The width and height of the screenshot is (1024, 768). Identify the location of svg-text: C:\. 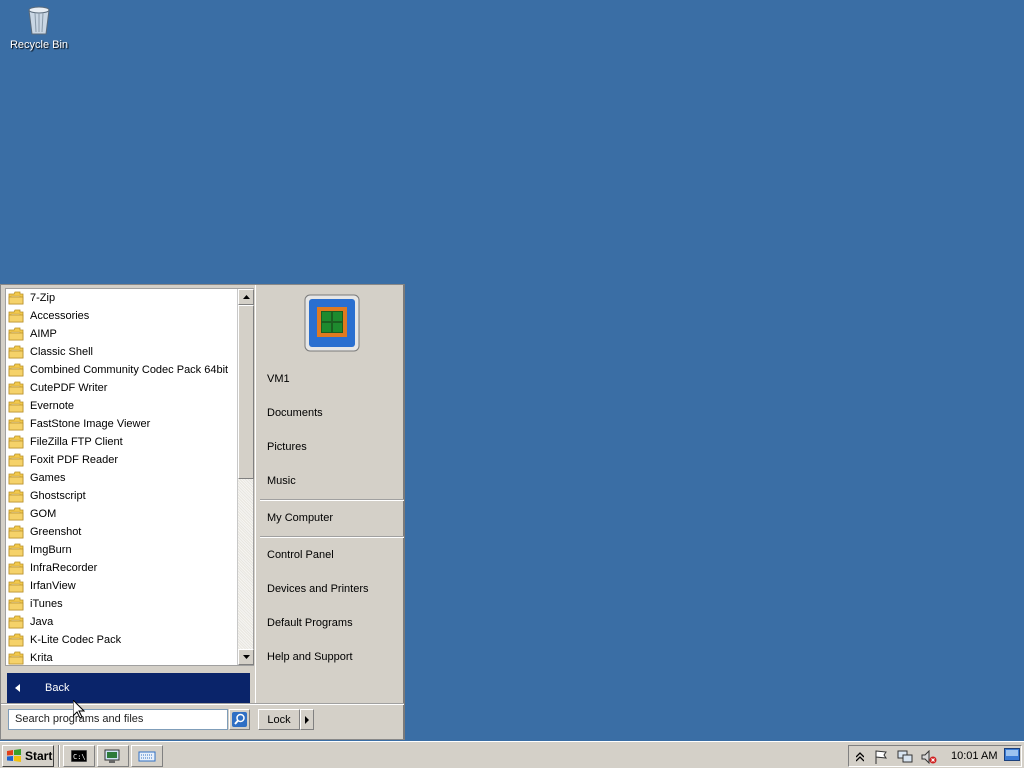
(79, 757).